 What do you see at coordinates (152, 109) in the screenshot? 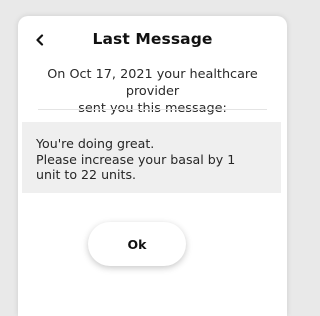
I see `divider` at bounding box center [152, 109].